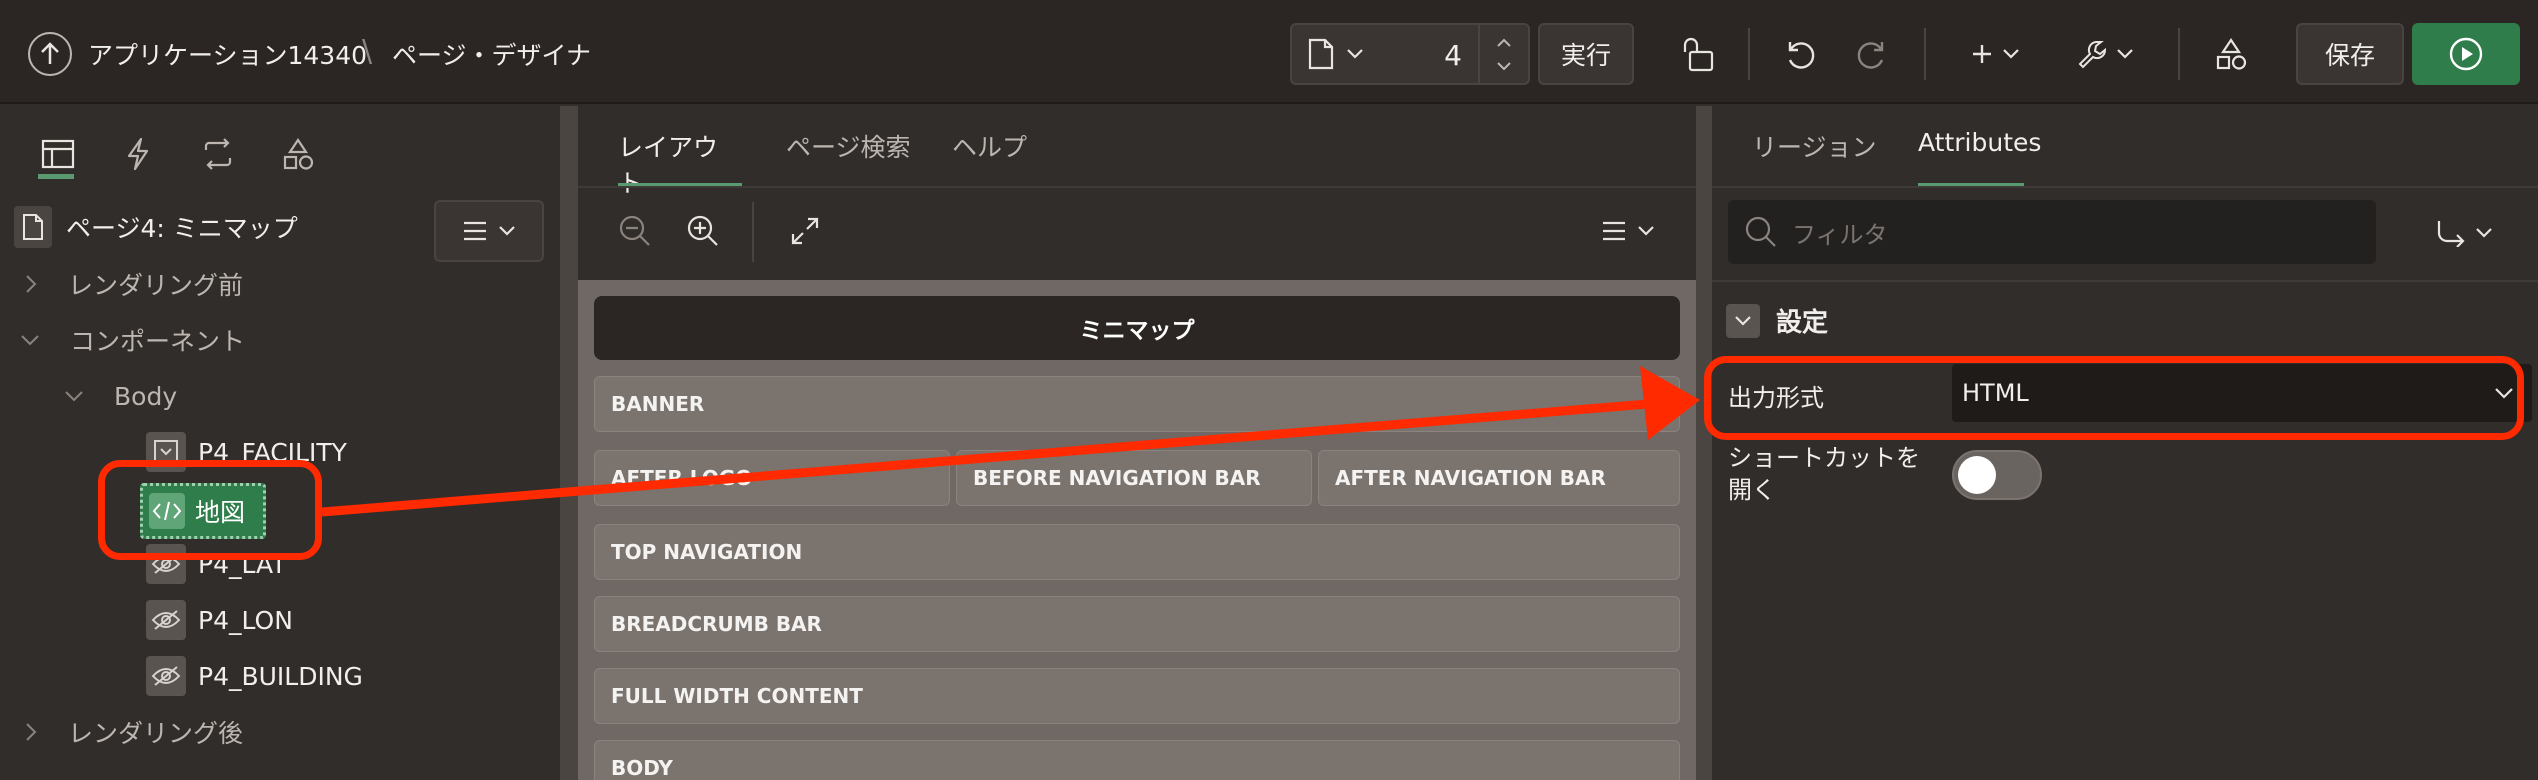  Describe the element at coordinates (1802, 323) in the screenshot. I see `section-title: 設定` at that location.